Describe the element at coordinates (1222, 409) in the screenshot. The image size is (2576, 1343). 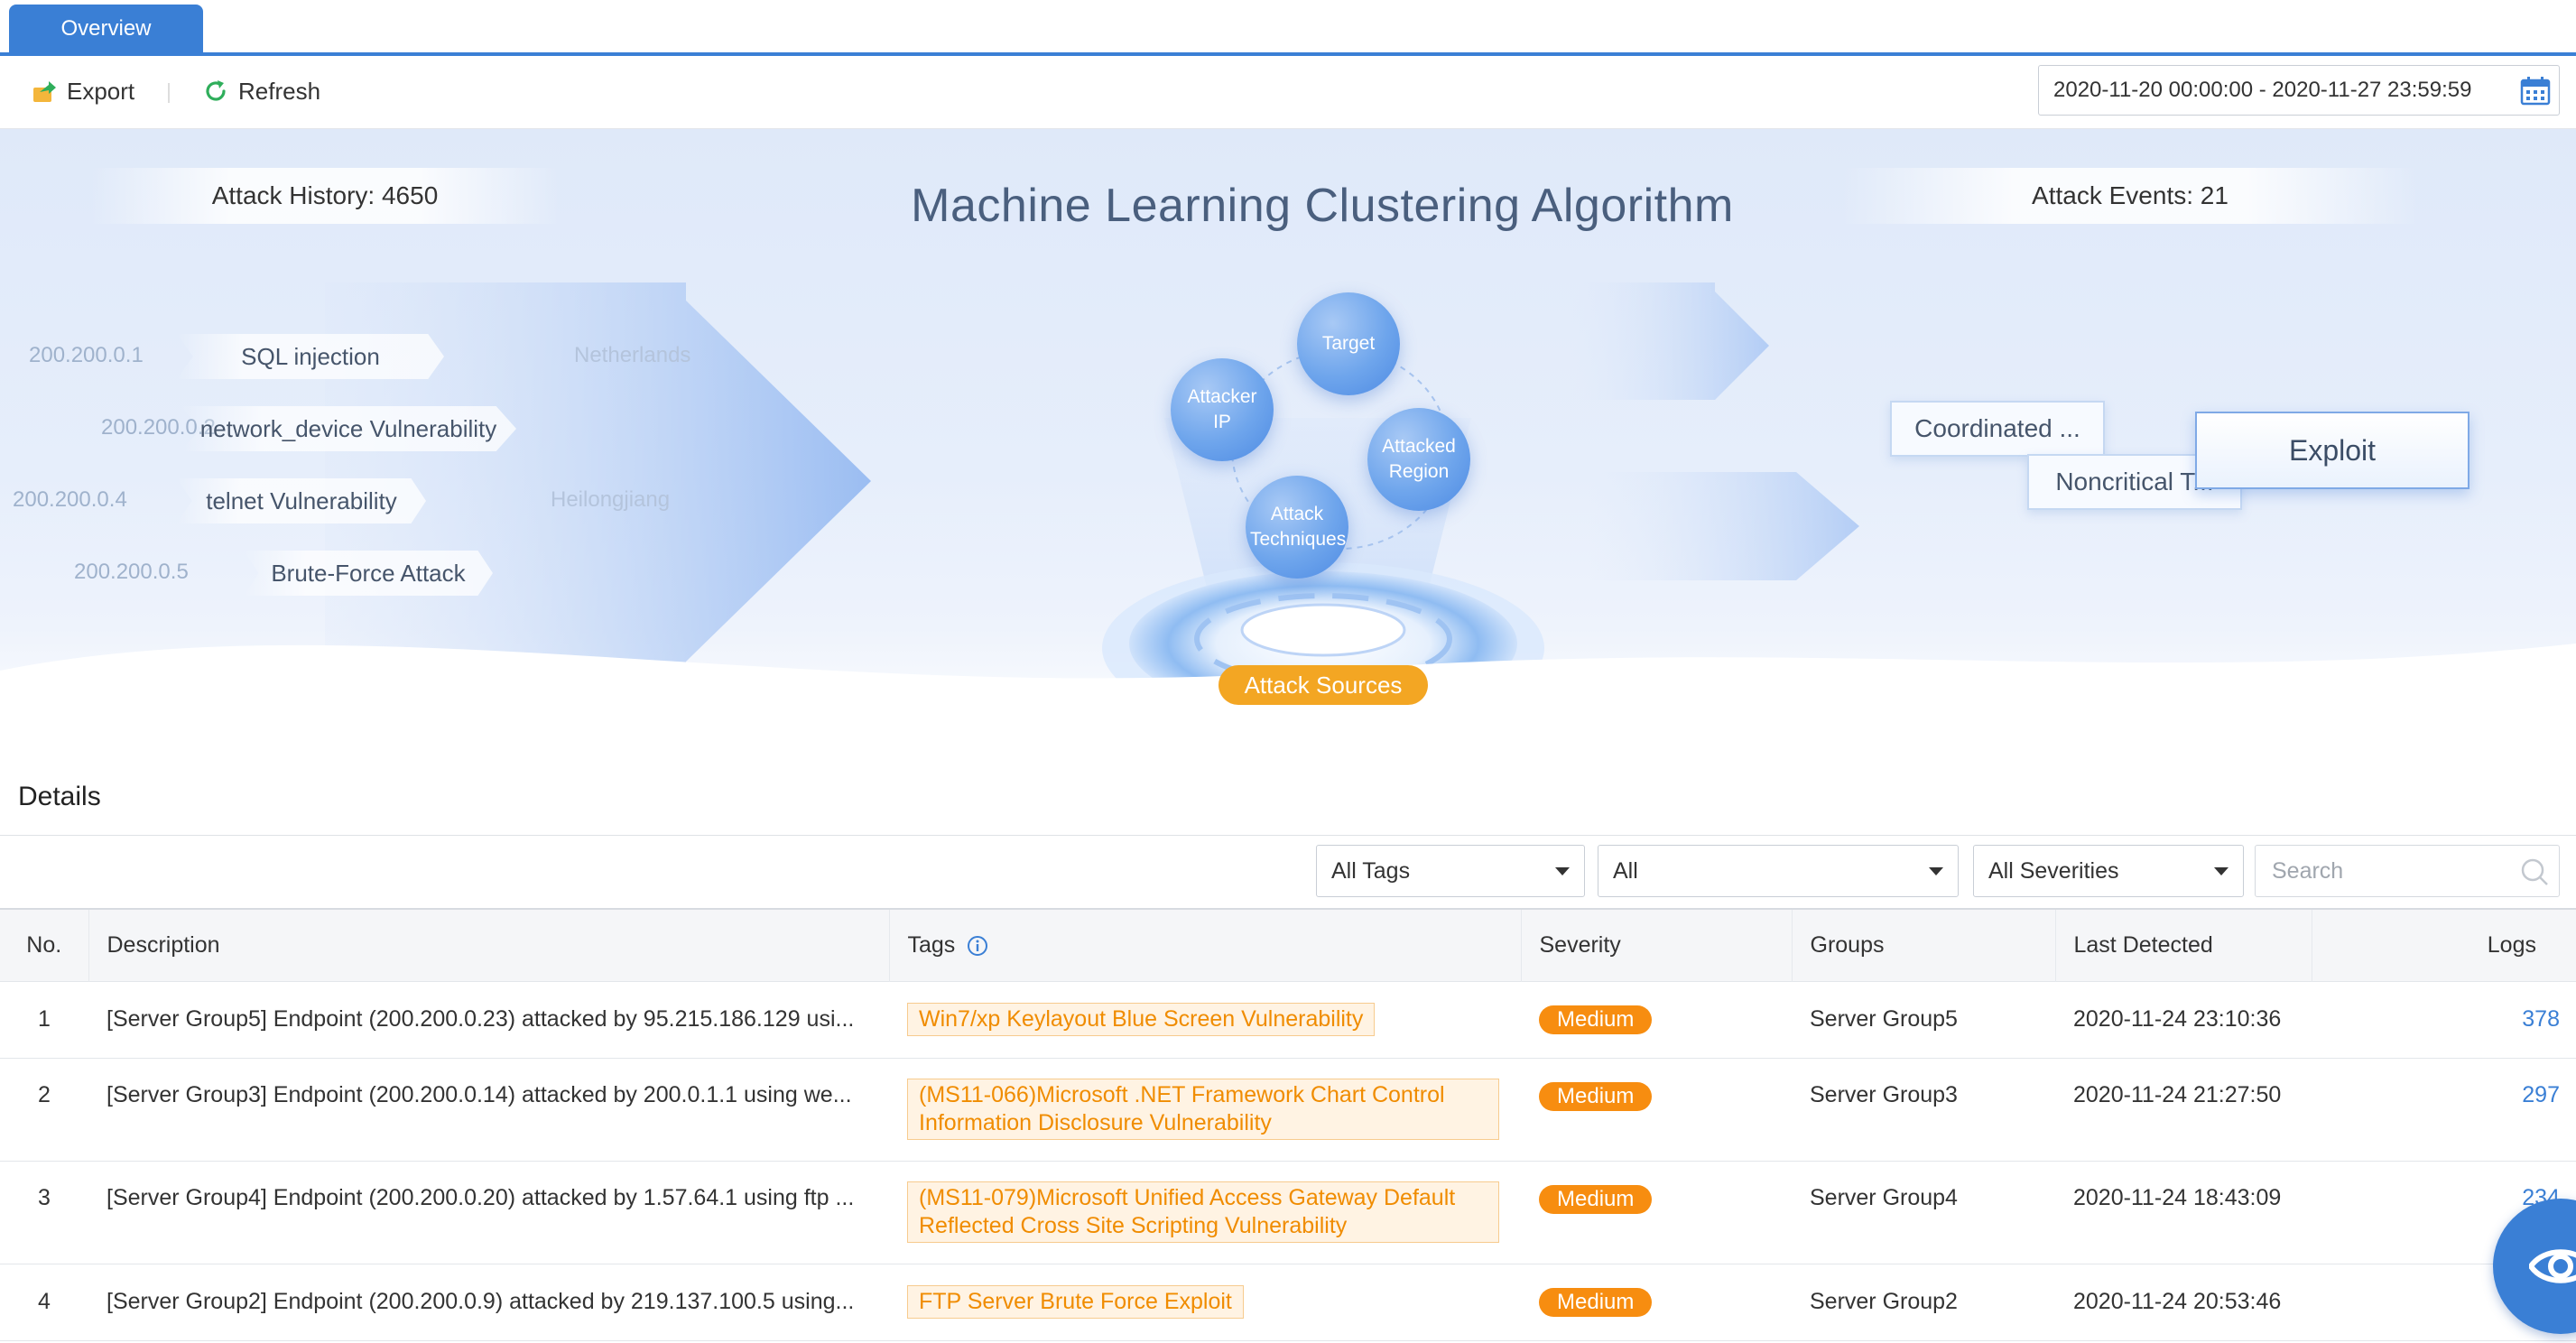
I see `attacker-ip-circle: Attacker IP` at that location.